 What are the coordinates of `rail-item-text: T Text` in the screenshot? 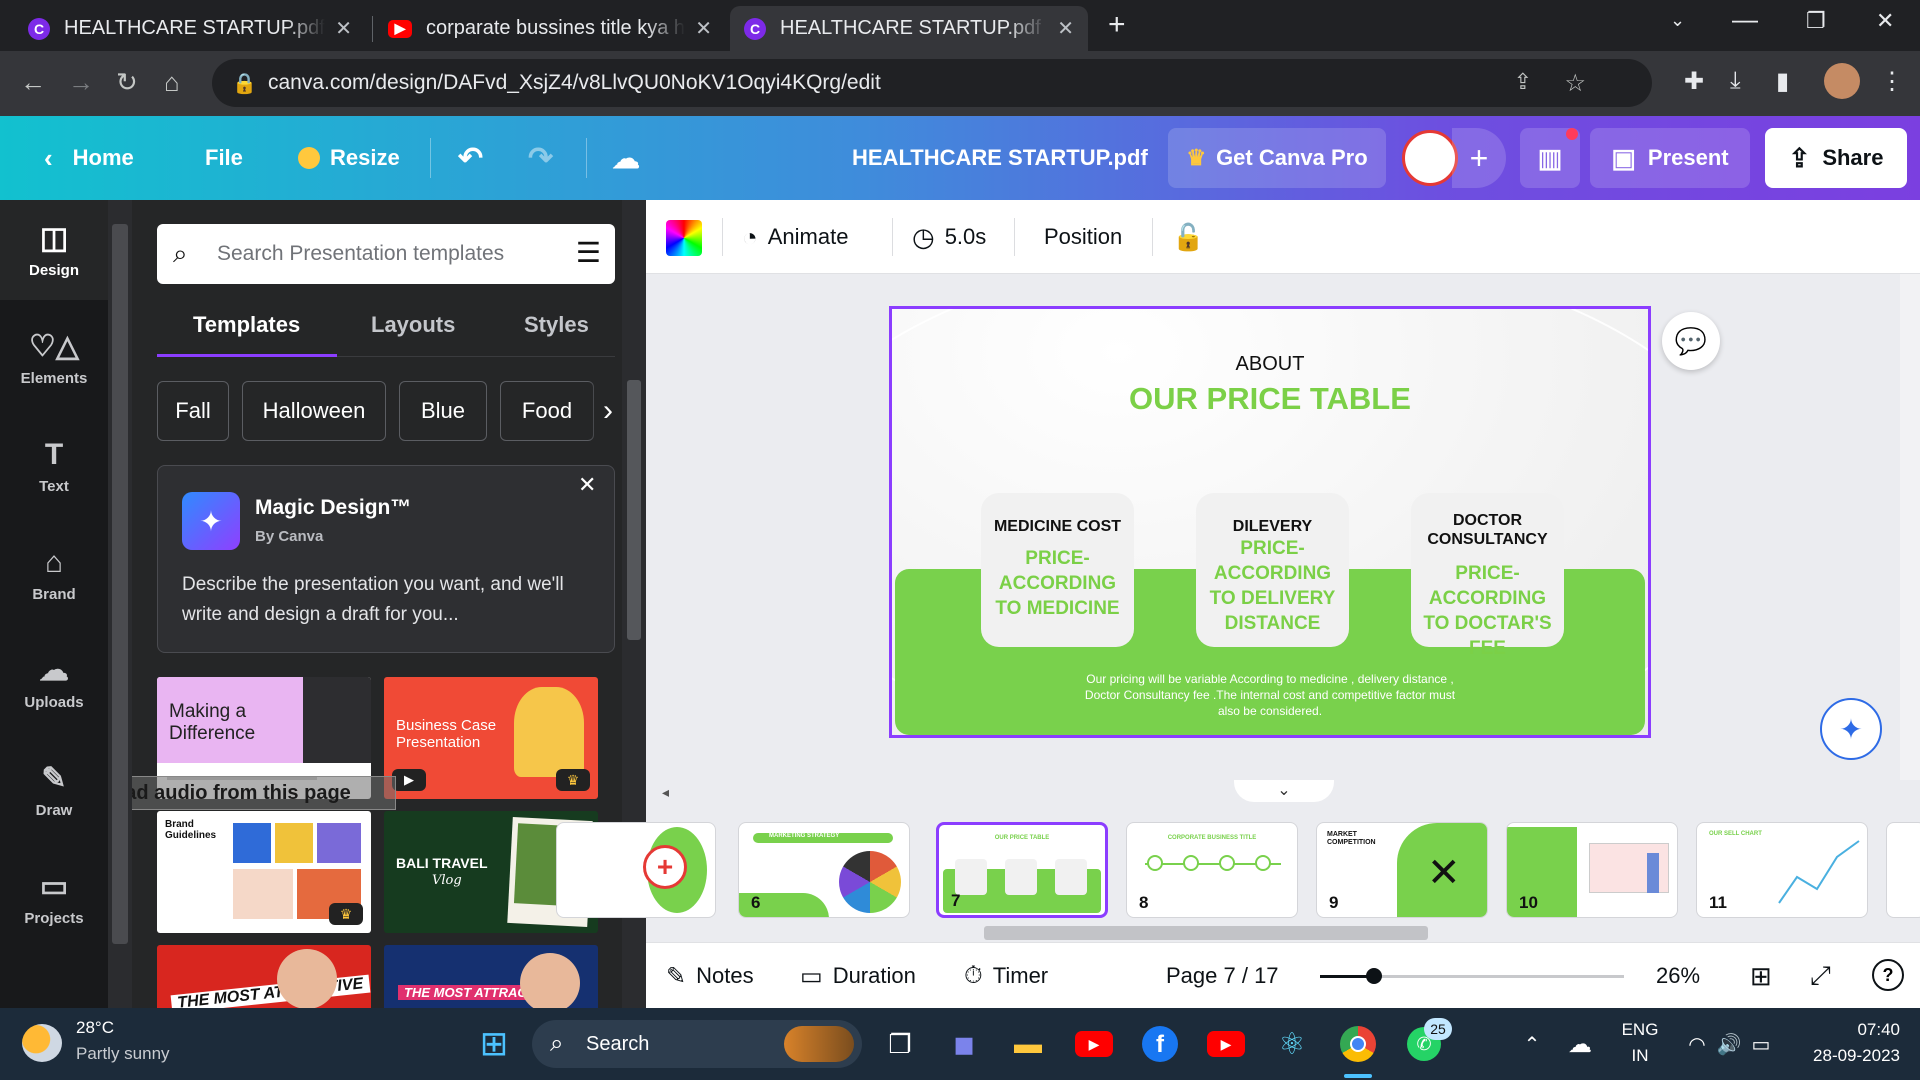 It's located at (54, 466).